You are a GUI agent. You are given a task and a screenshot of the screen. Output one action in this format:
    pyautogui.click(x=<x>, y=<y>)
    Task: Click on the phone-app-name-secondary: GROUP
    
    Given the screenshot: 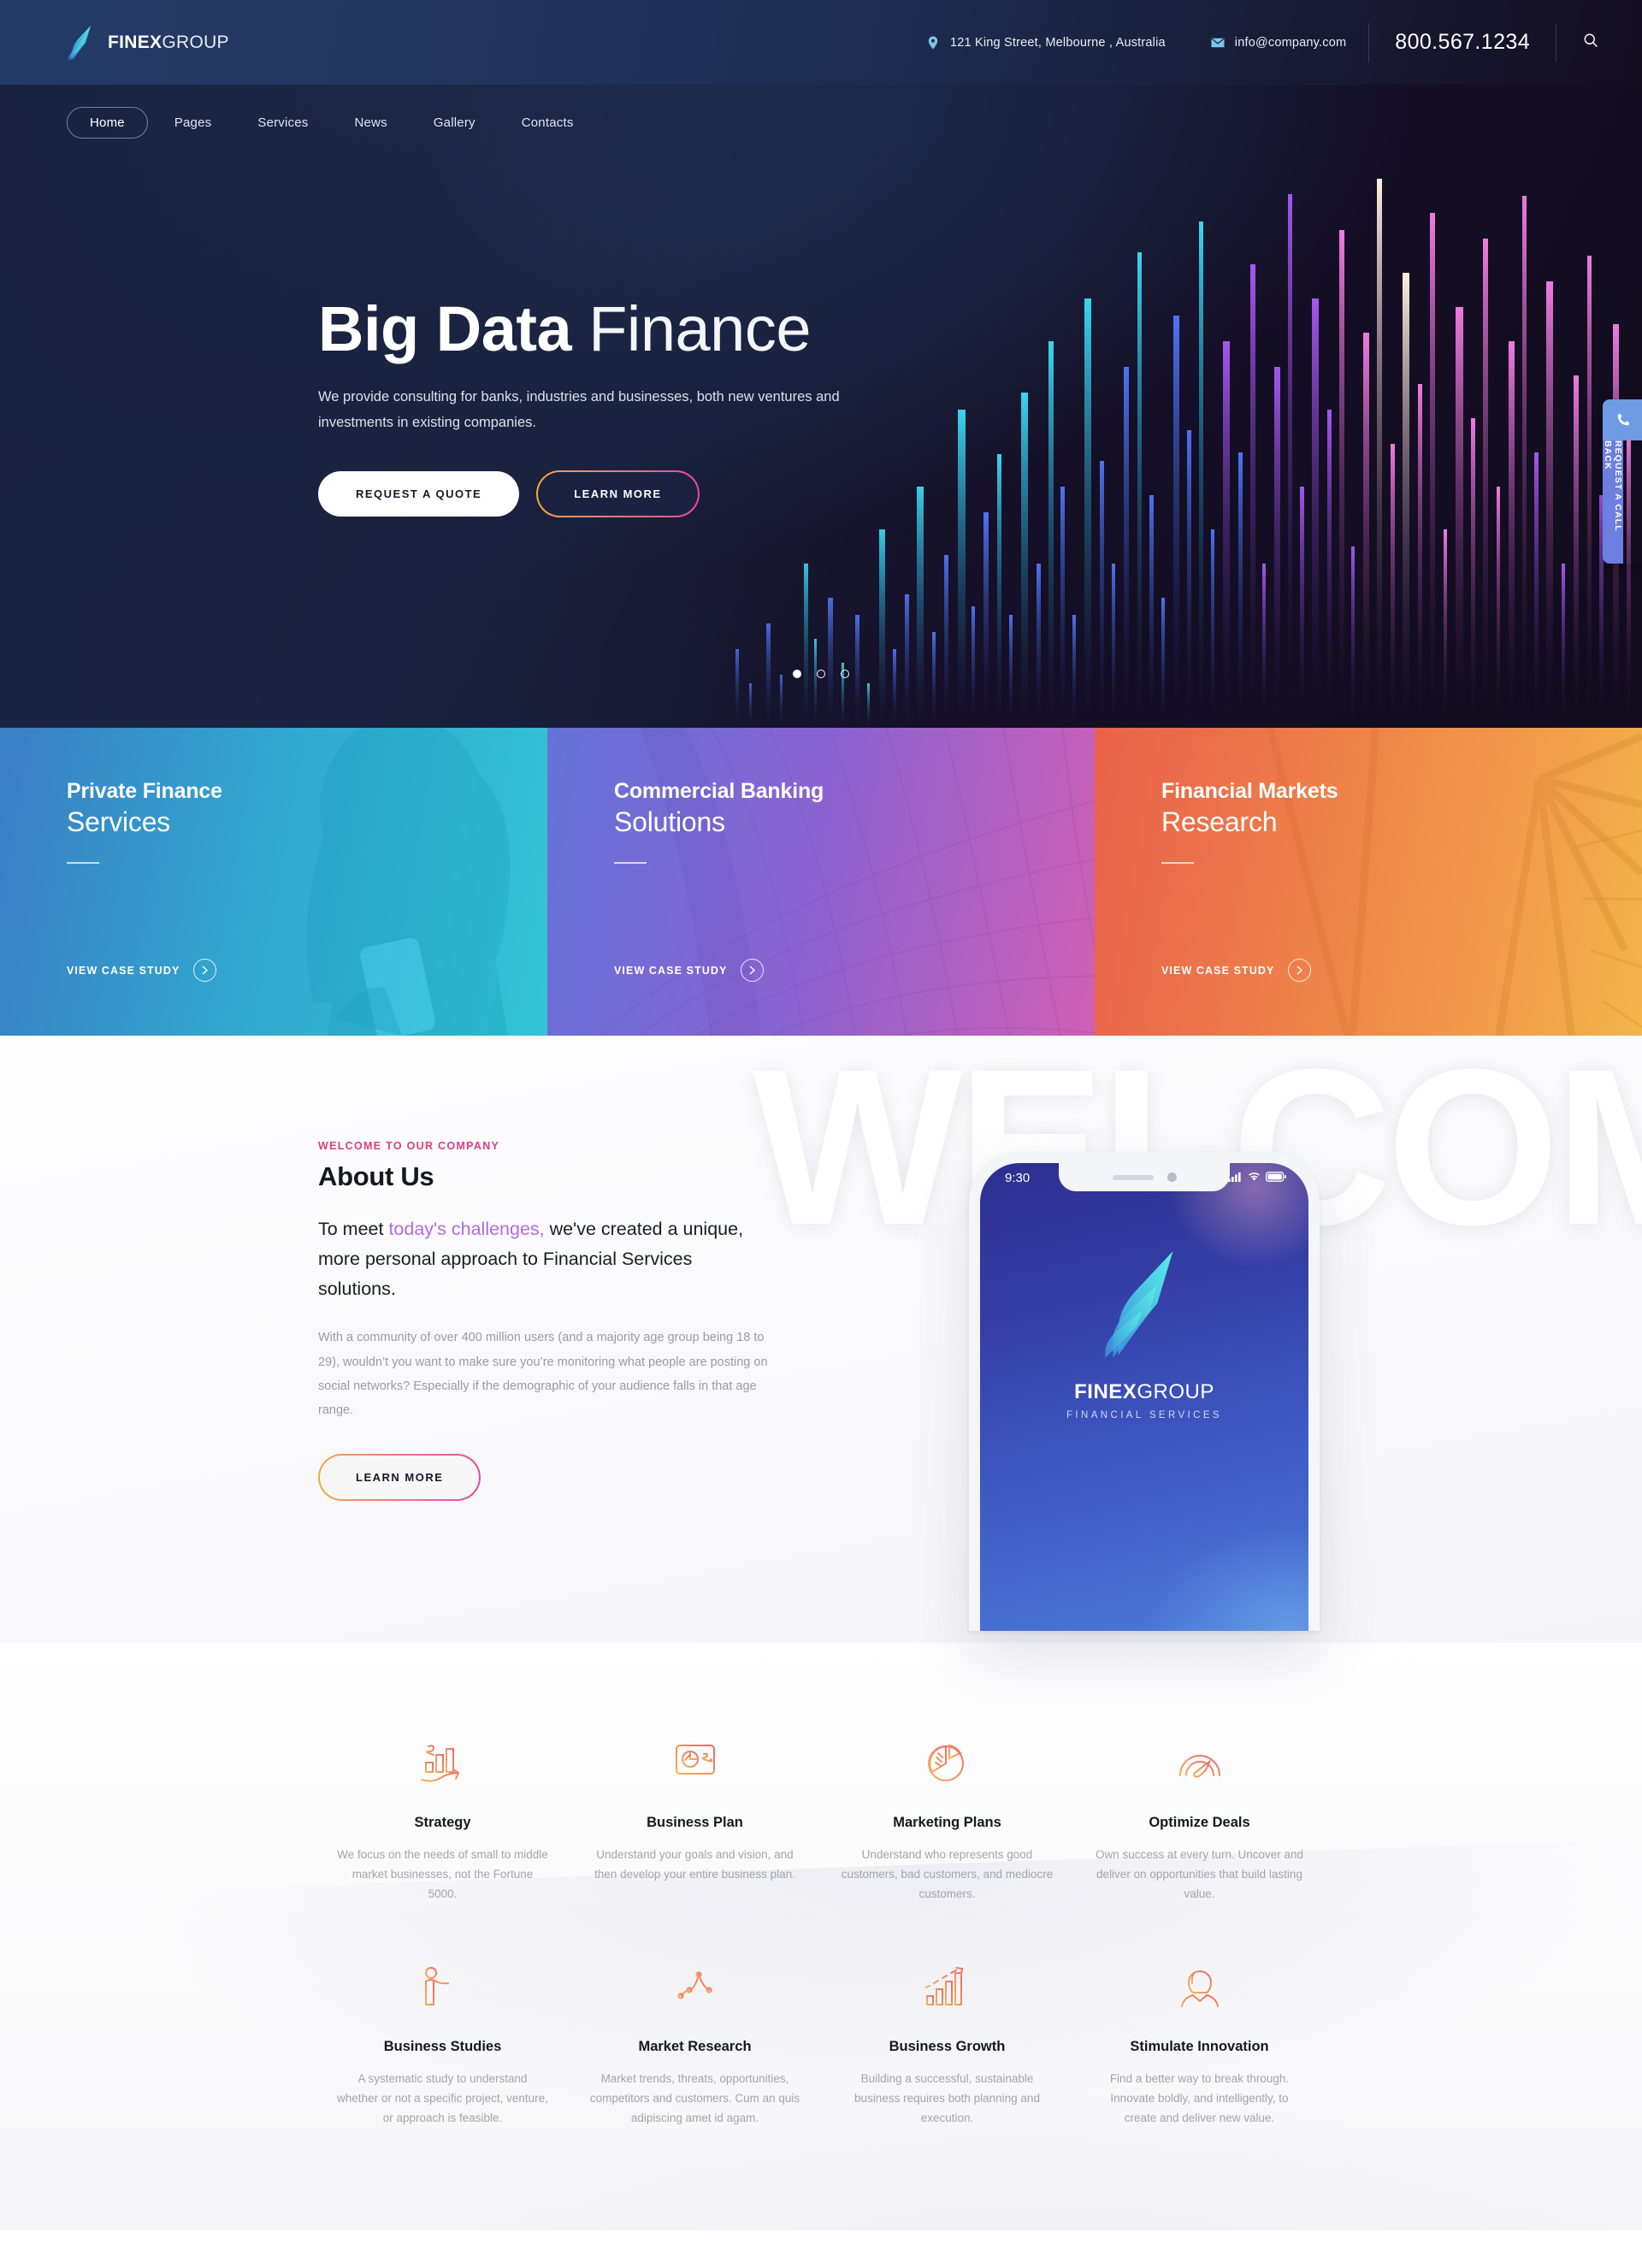 What is the action you would take?
    pyautogui.click(x=1175, y=1391)
    